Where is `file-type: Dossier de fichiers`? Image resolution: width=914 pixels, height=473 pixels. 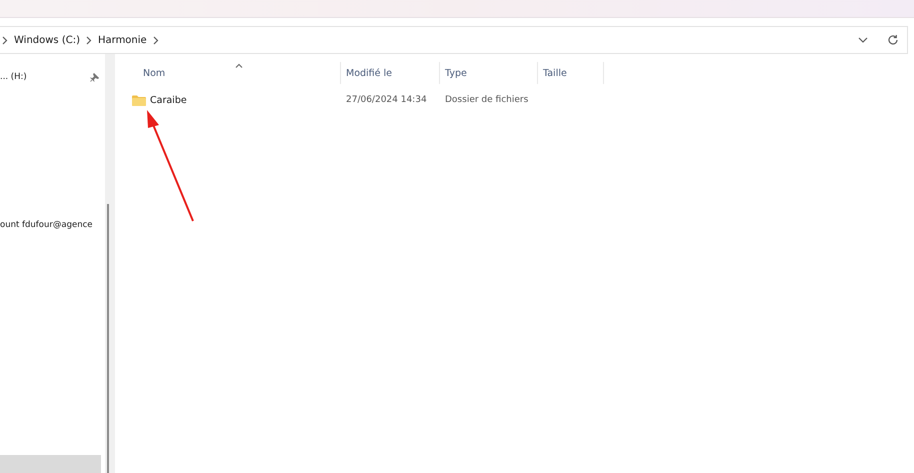 file-type: Dossier de fichiers is located at coordinates (486, 100).